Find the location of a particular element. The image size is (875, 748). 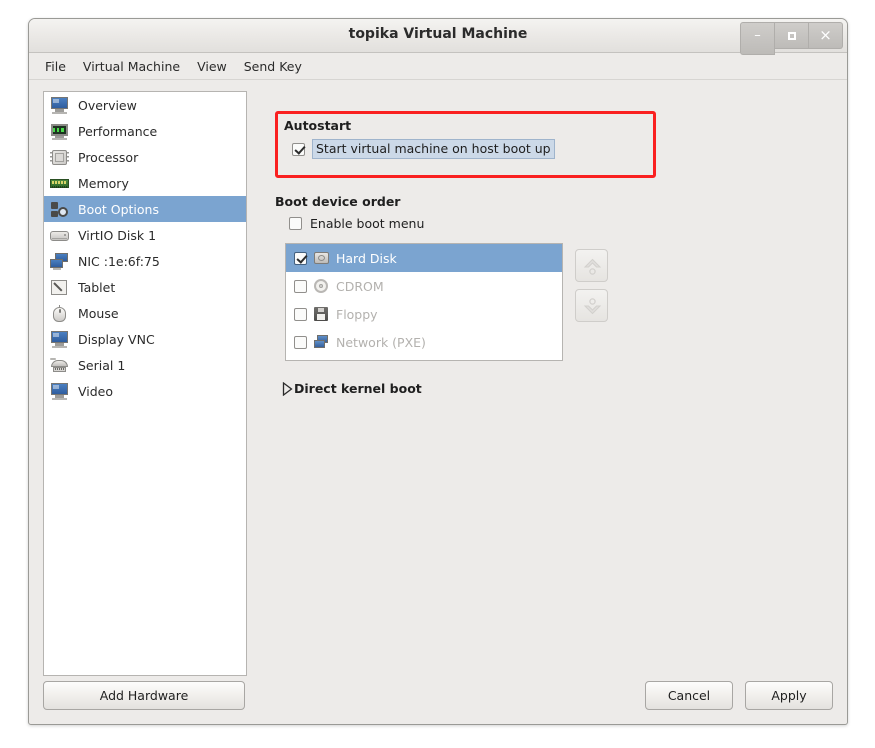

sidebar-item-label: Display VNC is located at coordinates (116, 339).